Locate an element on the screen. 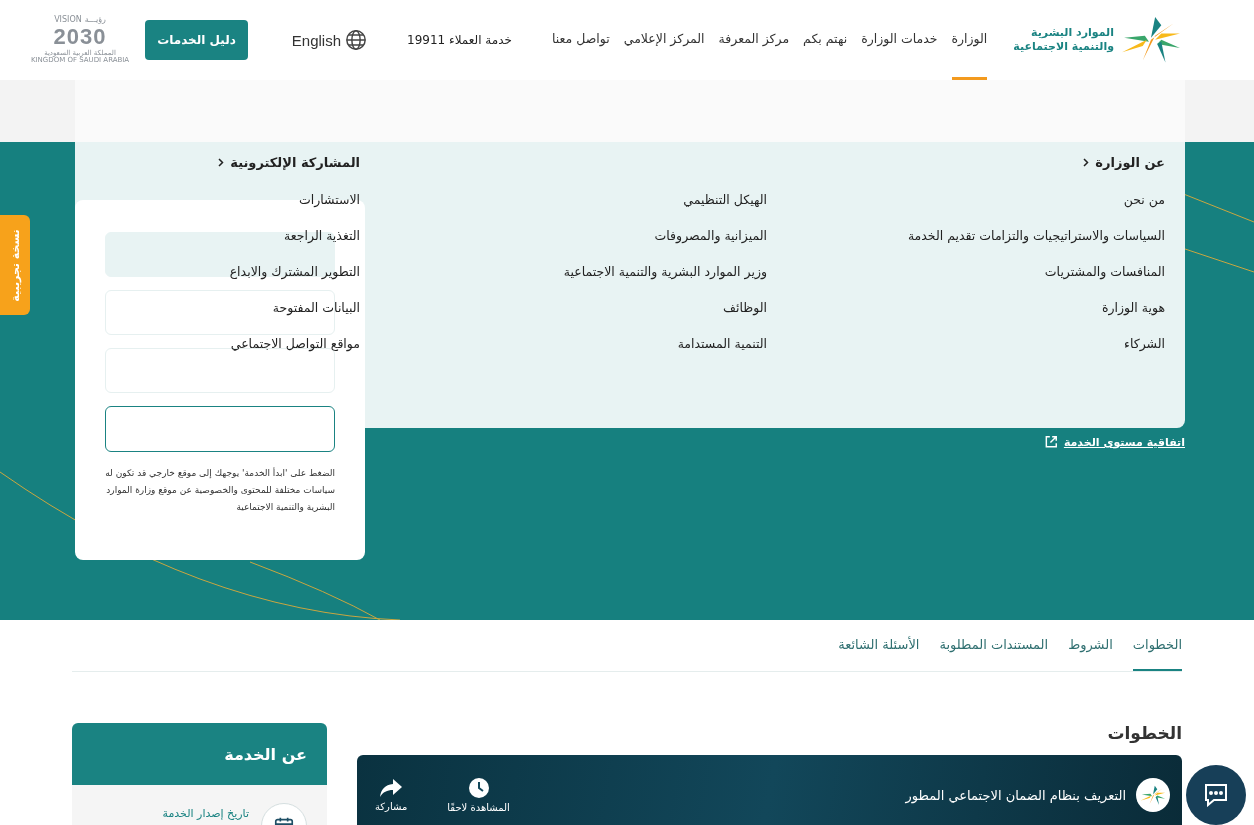 The image size is (1254, 825). services-guide-button: دليل الخدمات is located at coordinates (196, 40).